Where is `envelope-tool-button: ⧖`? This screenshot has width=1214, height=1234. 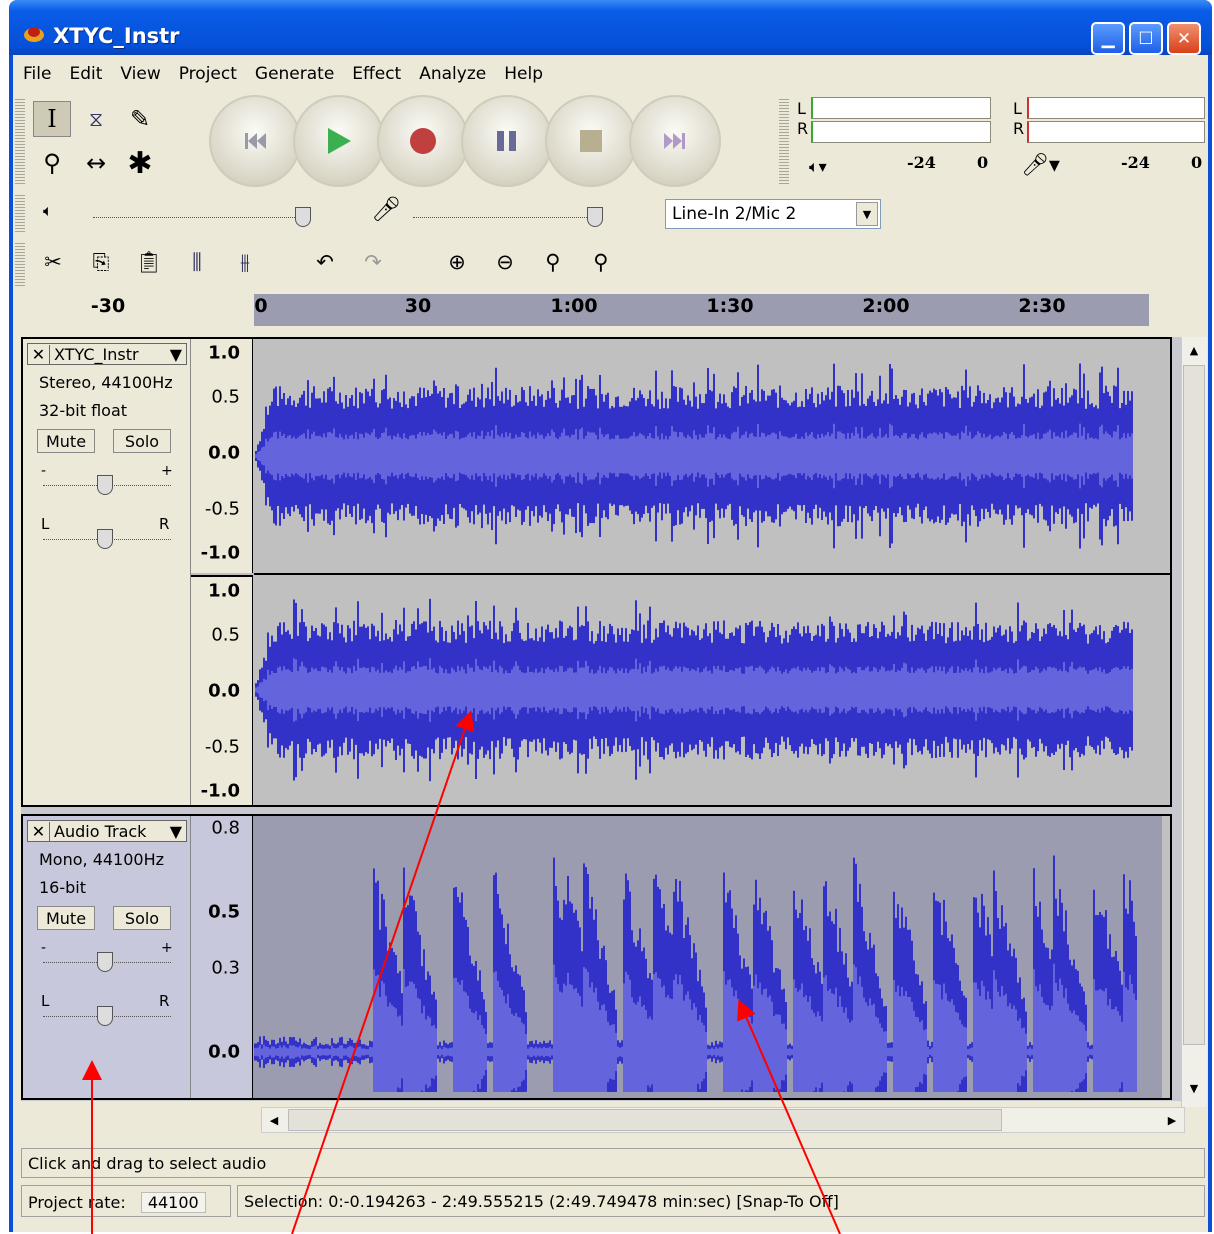 envelope-tool-button: ⧖ is located at coordinates (96, 119).